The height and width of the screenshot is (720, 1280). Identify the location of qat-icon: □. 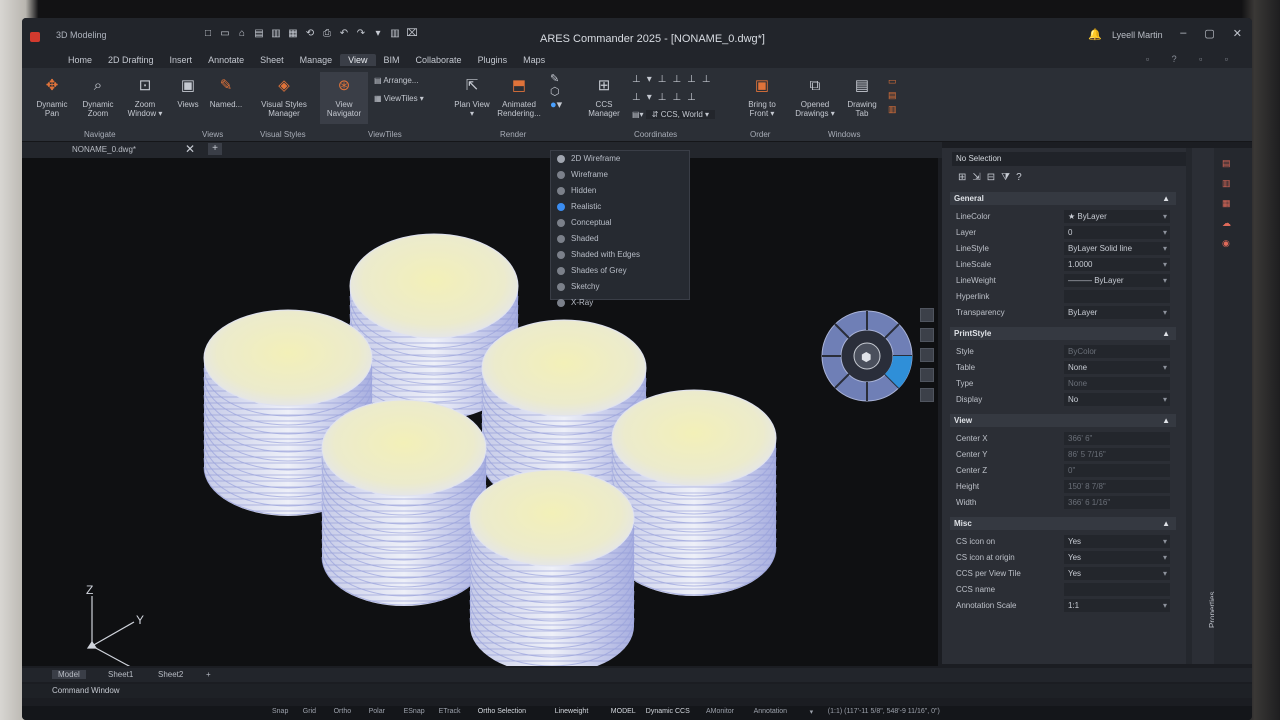
(208, 34).